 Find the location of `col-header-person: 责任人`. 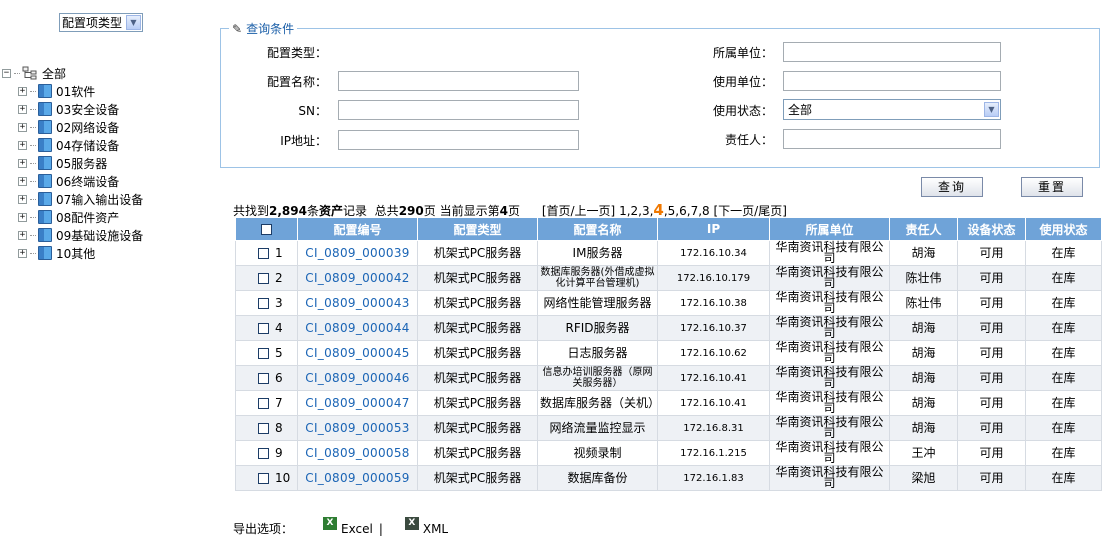

col-header-person: 责任人 is located at coordinates (923, 229).